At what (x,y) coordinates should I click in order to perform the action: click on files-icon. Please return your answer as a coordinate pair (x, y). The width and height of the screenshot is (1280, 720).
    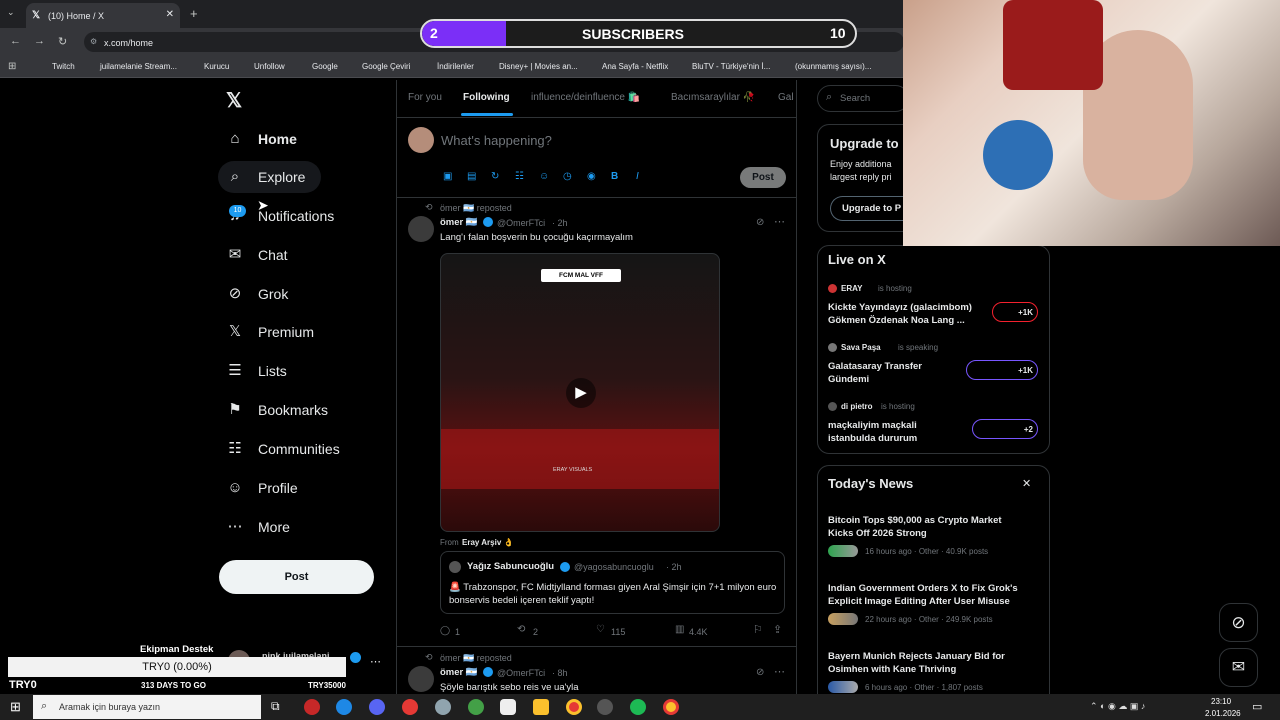
    Looking at the image, I should click on (541, 707).